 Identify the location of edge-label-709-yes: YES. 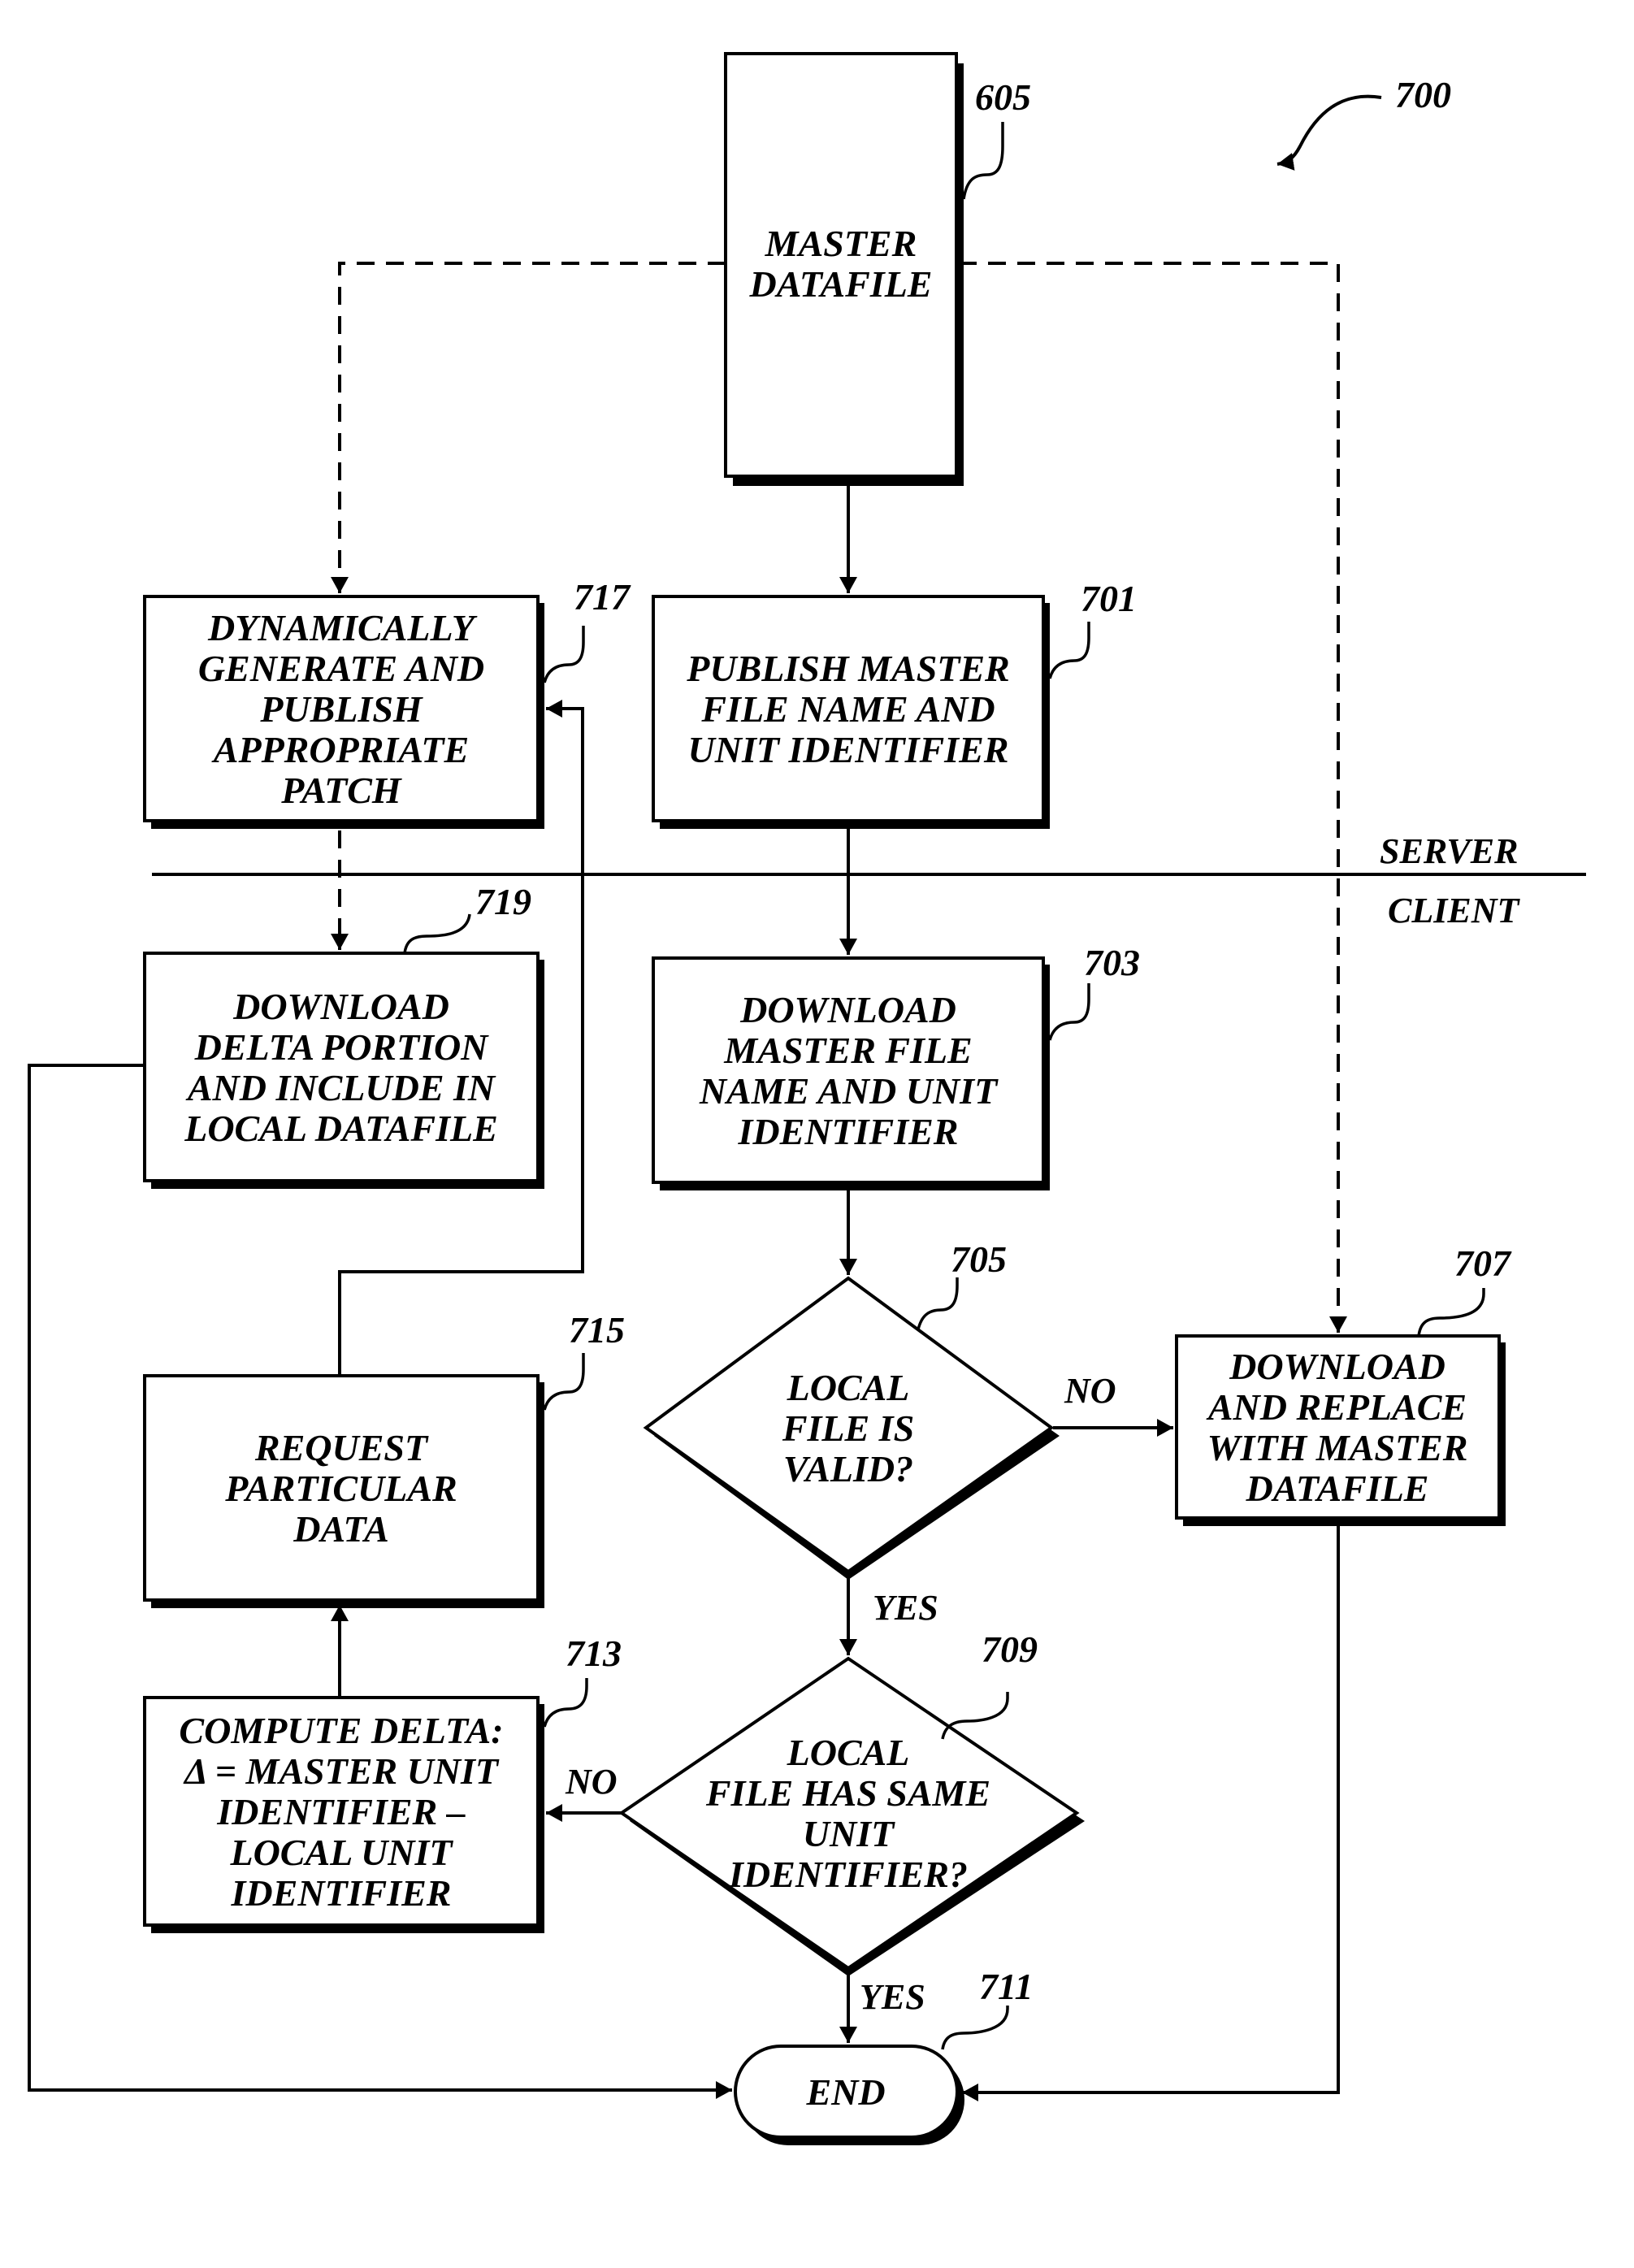
(893, 1997).